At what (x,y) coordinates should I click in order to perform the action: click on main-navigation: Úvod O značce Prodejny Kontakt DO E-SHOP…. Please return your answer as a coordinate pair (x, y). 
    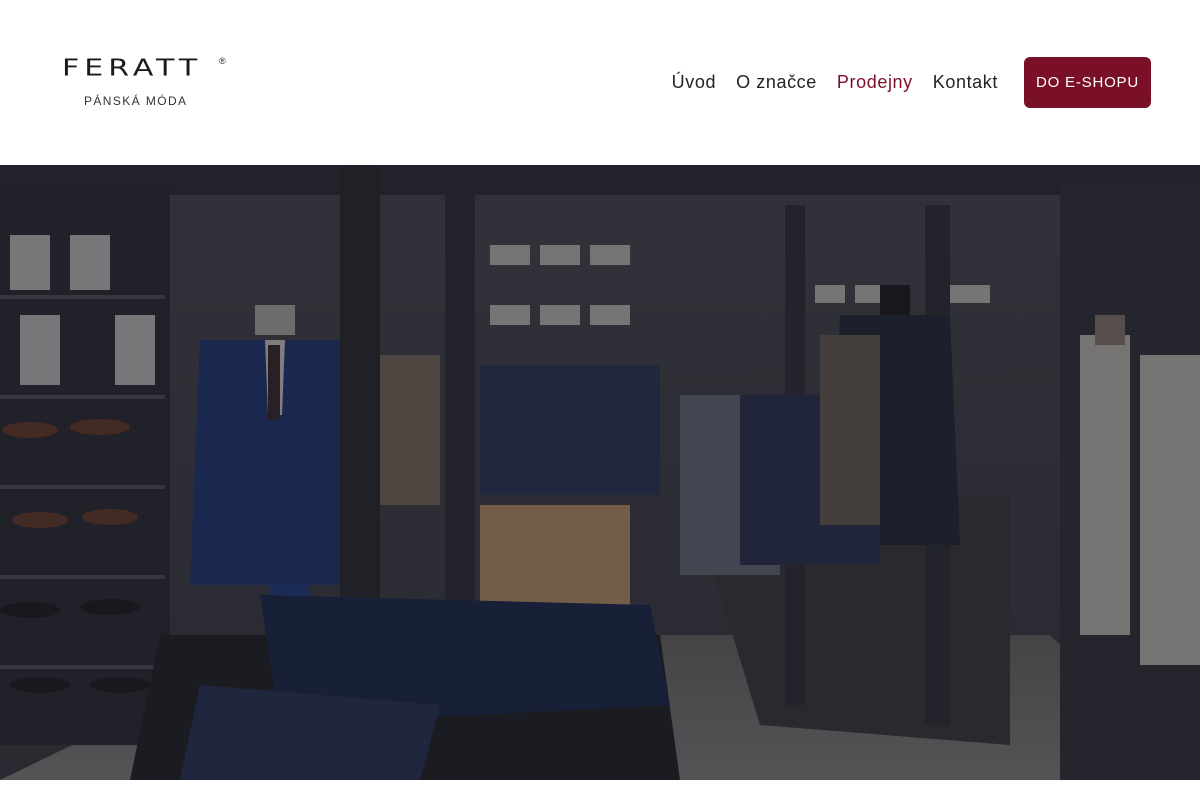
    Looking at the image, I should click on (936, 82).